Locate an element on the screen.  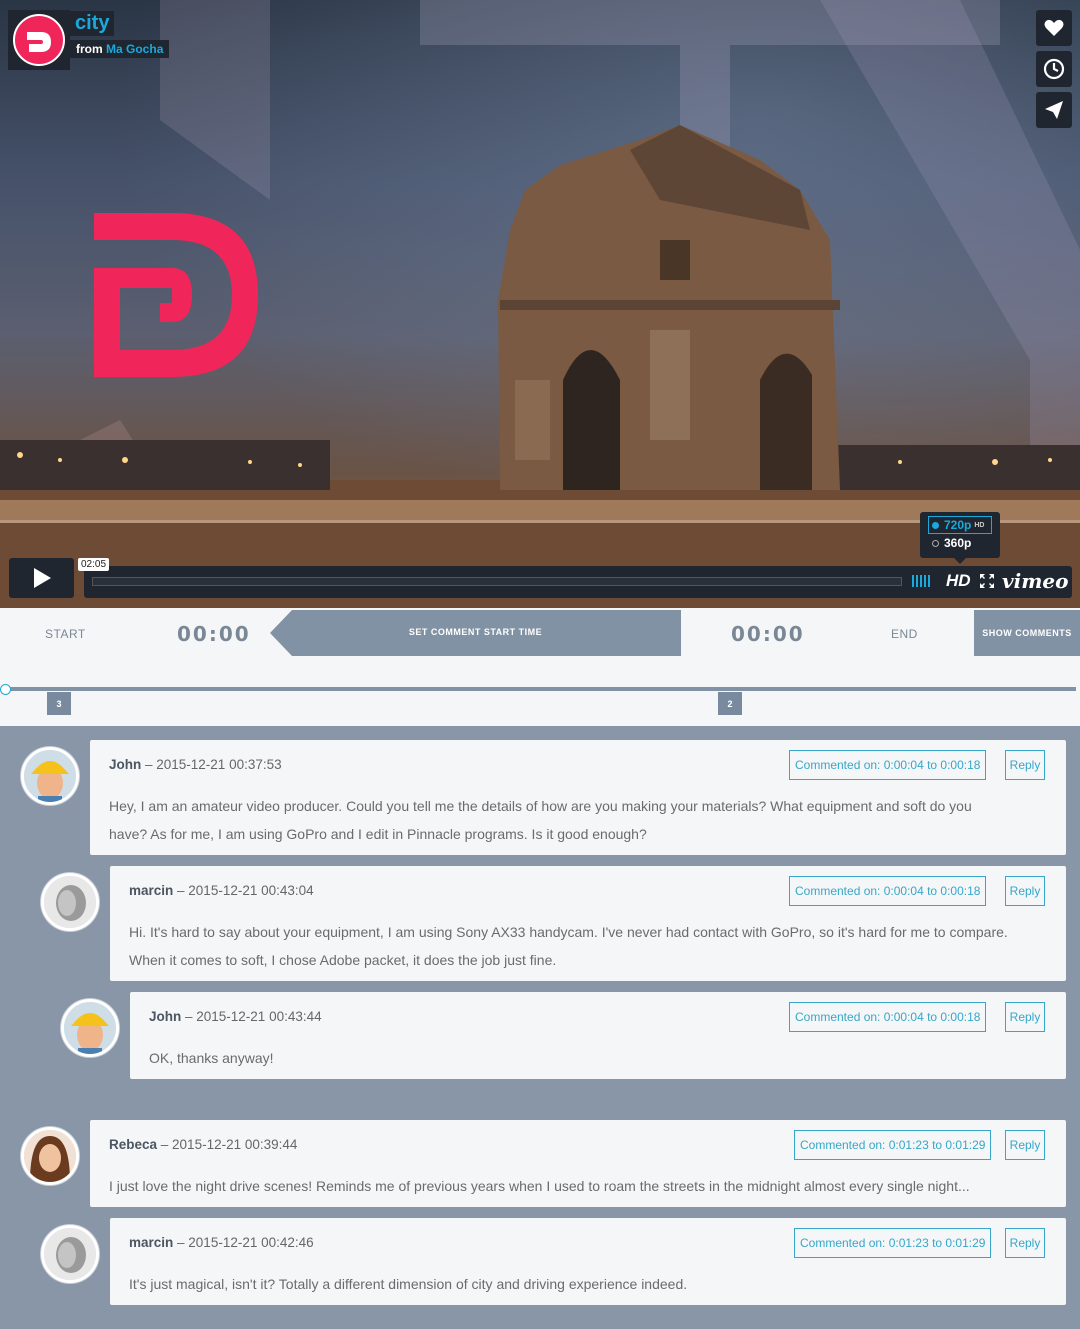
end-time: 00:00 is located at coordinates (768, 634).